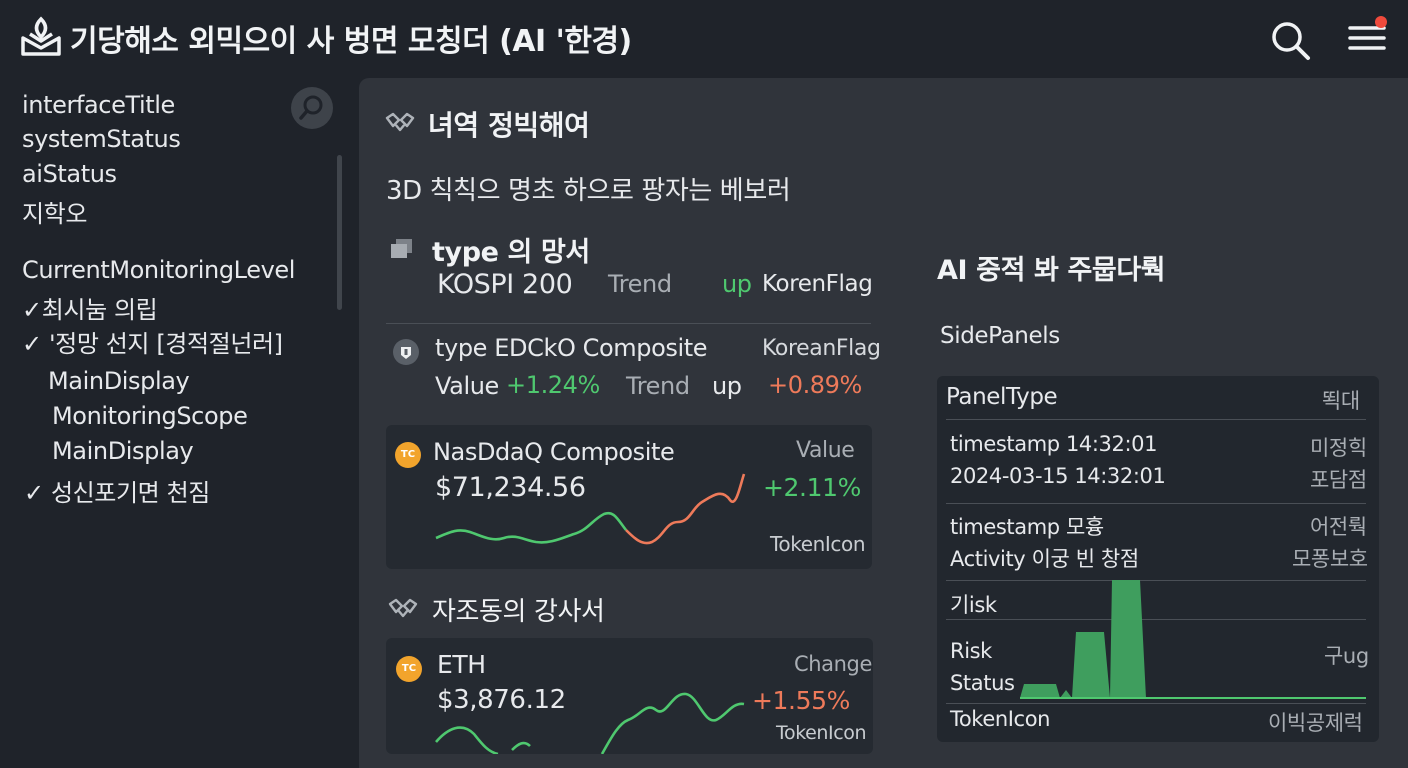  What do you see at coordinates (1381, 22) in the screenshot?
I see `notification-dot` at bounding box center [1381, 22].